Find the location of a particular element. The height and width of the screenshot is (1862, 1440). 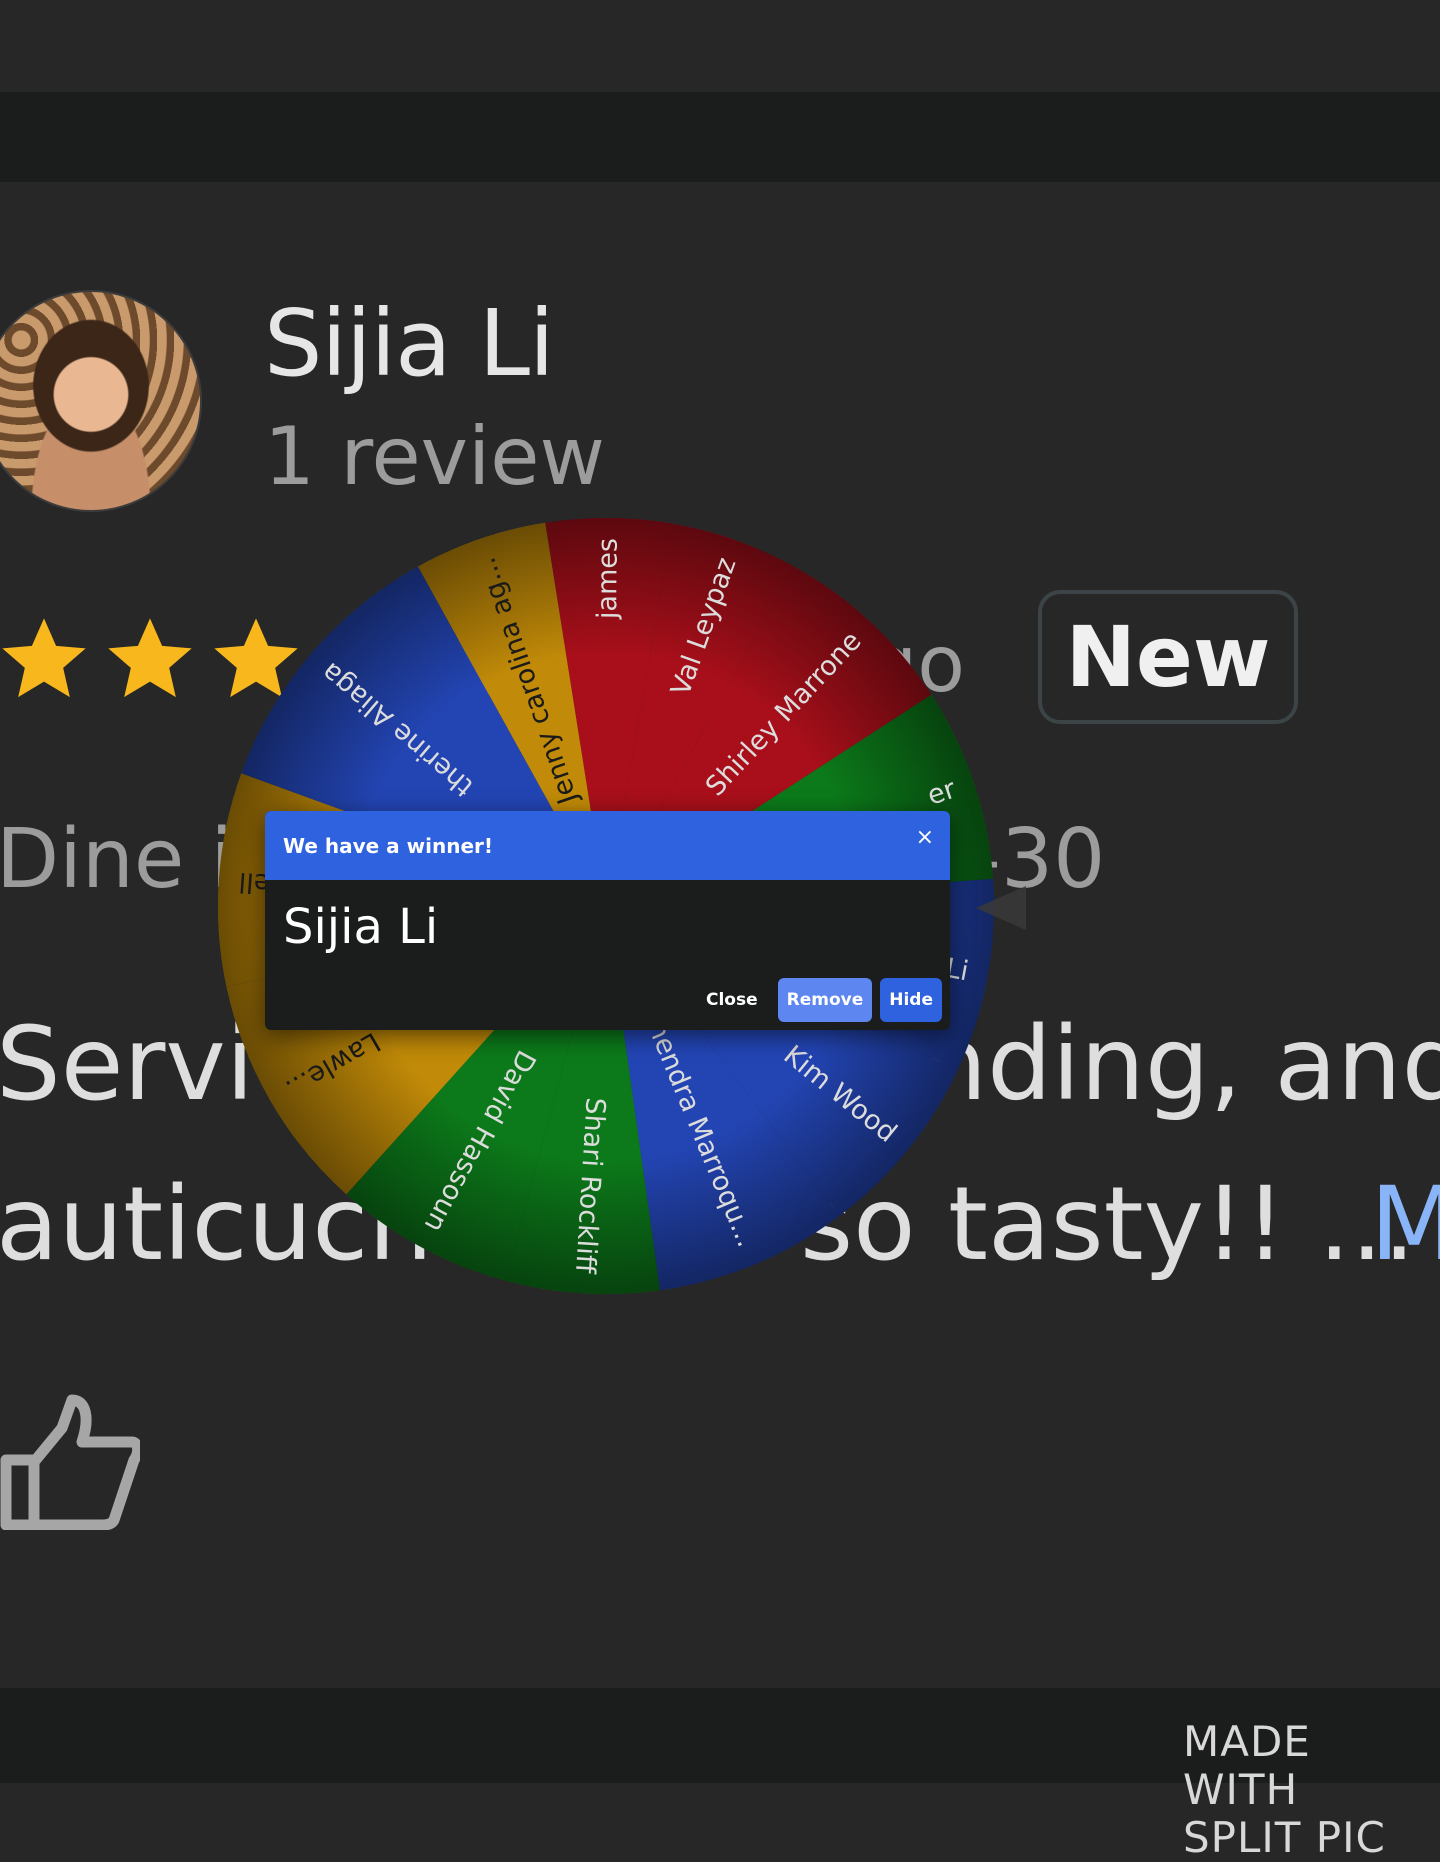

more-link: M is located at coordinates (1405, 1224).